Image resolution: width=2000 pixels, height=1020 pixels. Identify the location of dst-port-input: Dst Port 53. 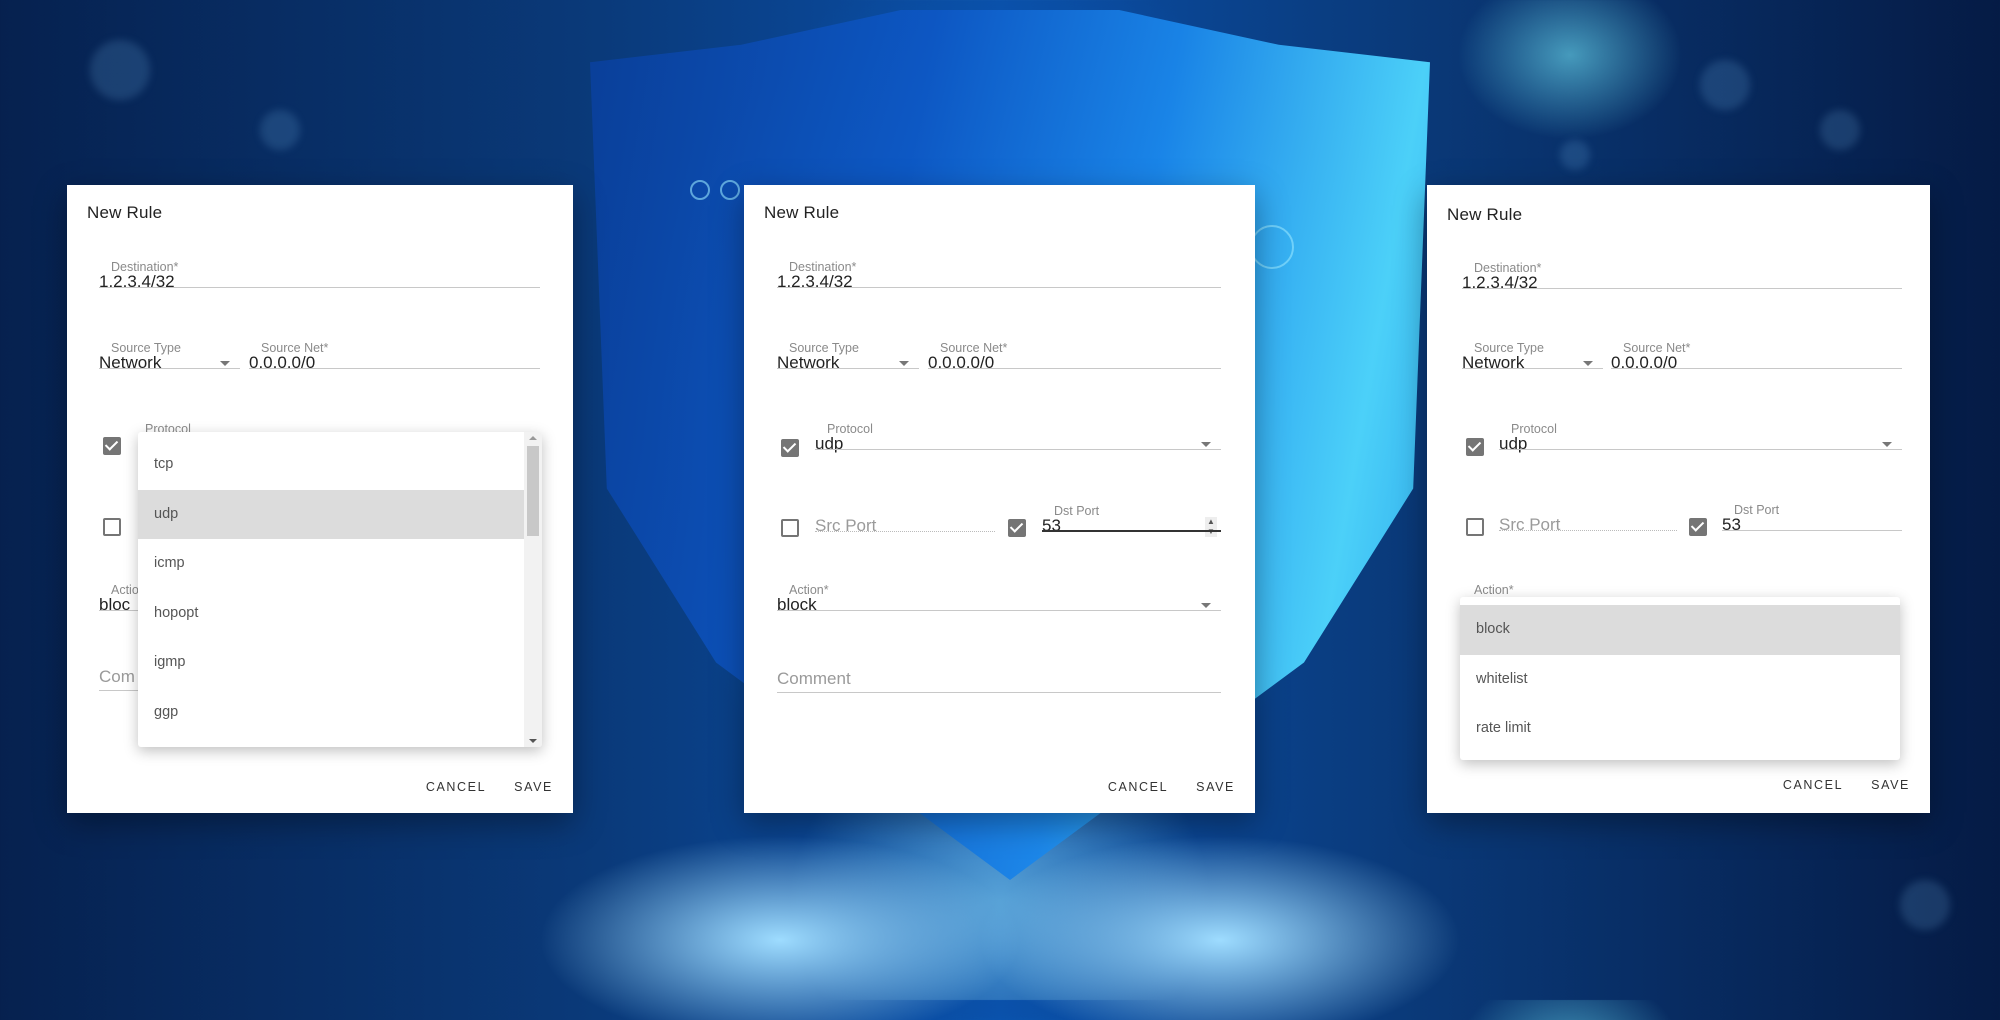
(1812, 518).